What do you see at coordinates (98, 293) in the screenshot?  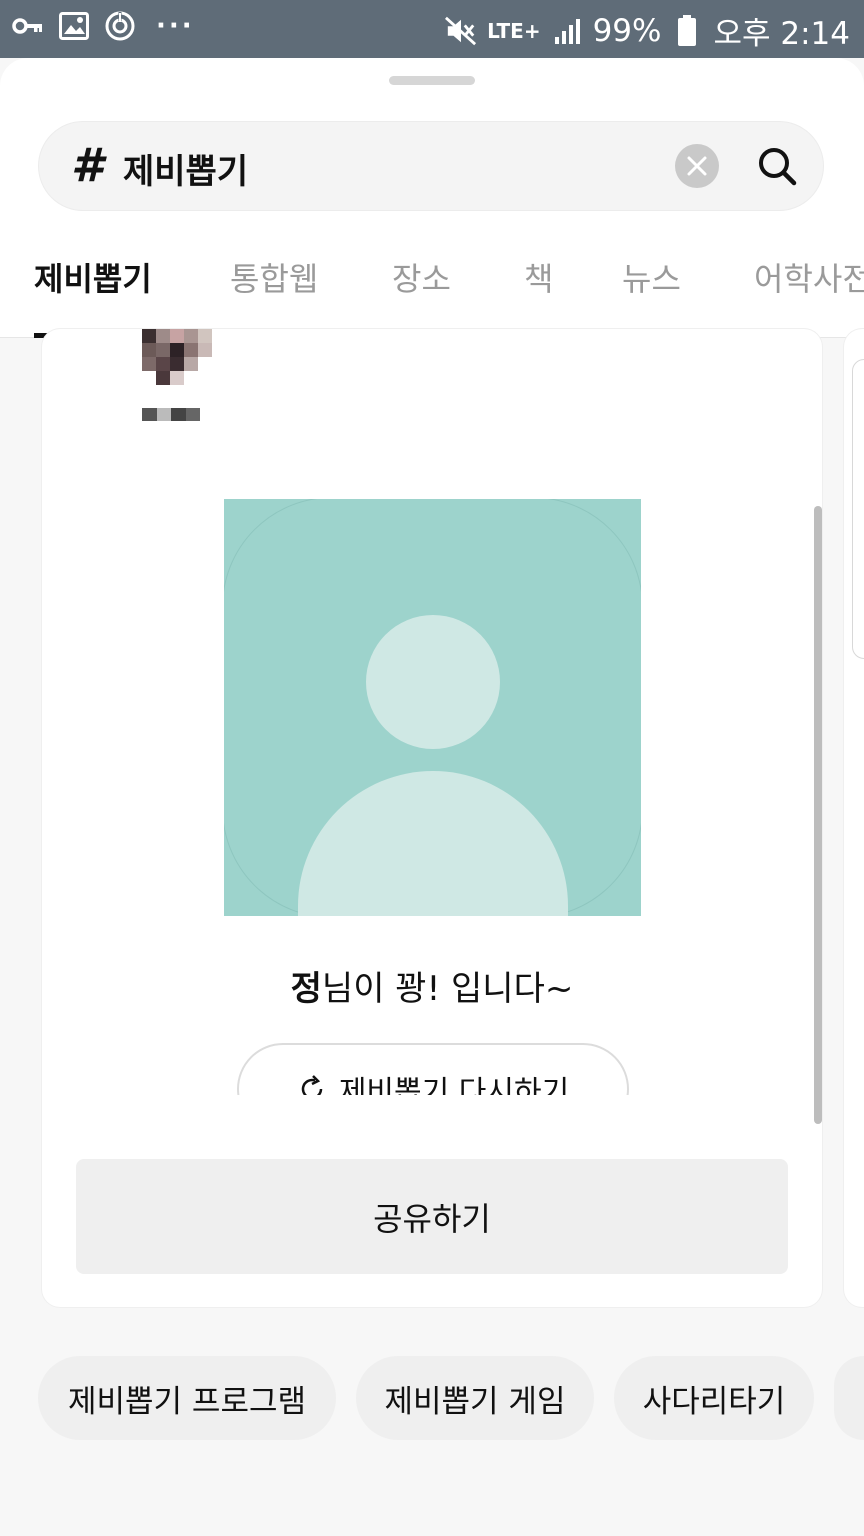 I see `tab-lottery: 제비뽑기` at bounding box center [98, 293].